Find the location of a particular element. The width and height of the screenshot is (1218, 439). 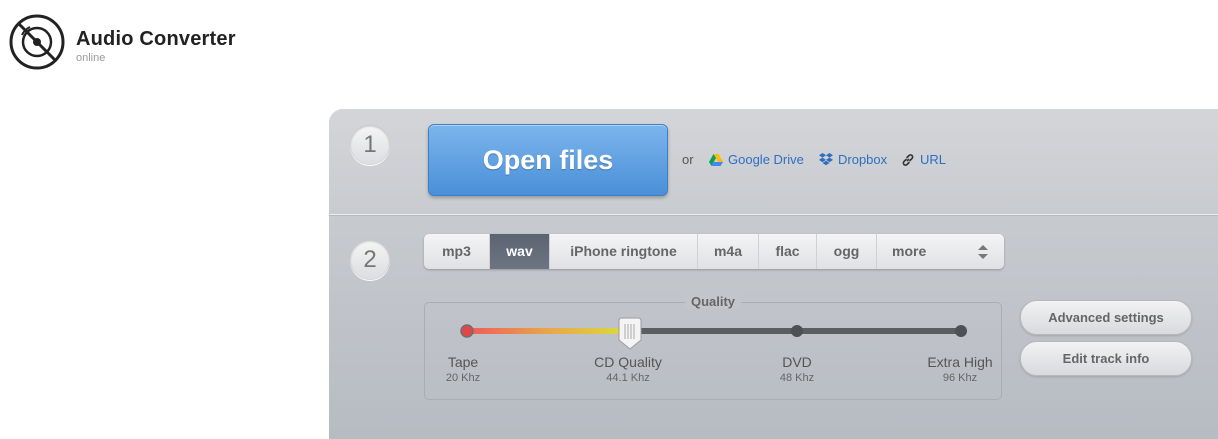

slider-stop-dvd is located at coordinates (797, 331).